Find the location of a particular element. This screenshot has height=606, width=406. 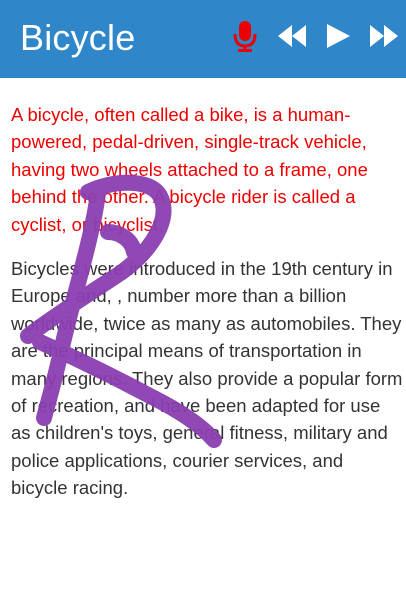

microphone-icon is located at coordinates (245, 36).